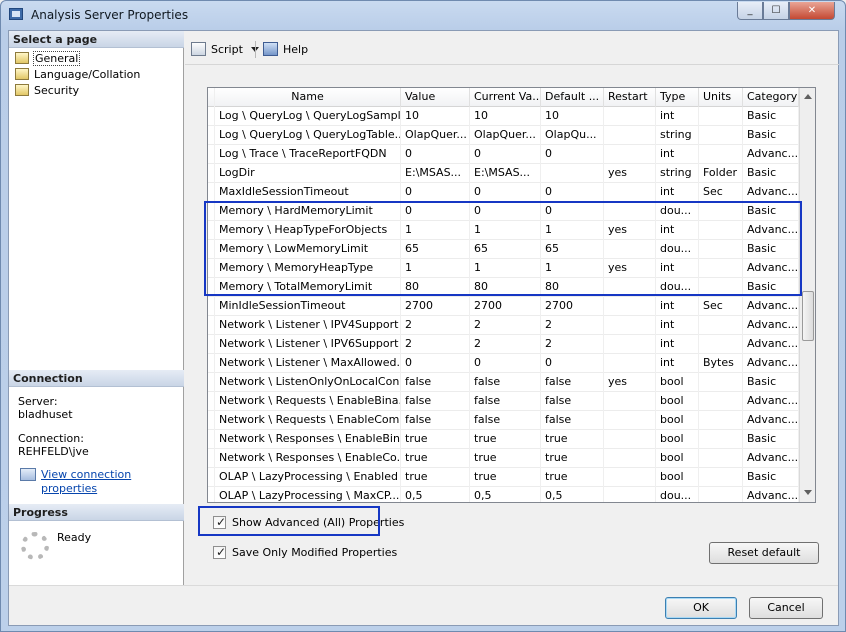 The height and width of the screenshot is (632, 846). Describe the element at coordinates (677, 97) in the screenshot. I see `column-header-type: Type` at that location.